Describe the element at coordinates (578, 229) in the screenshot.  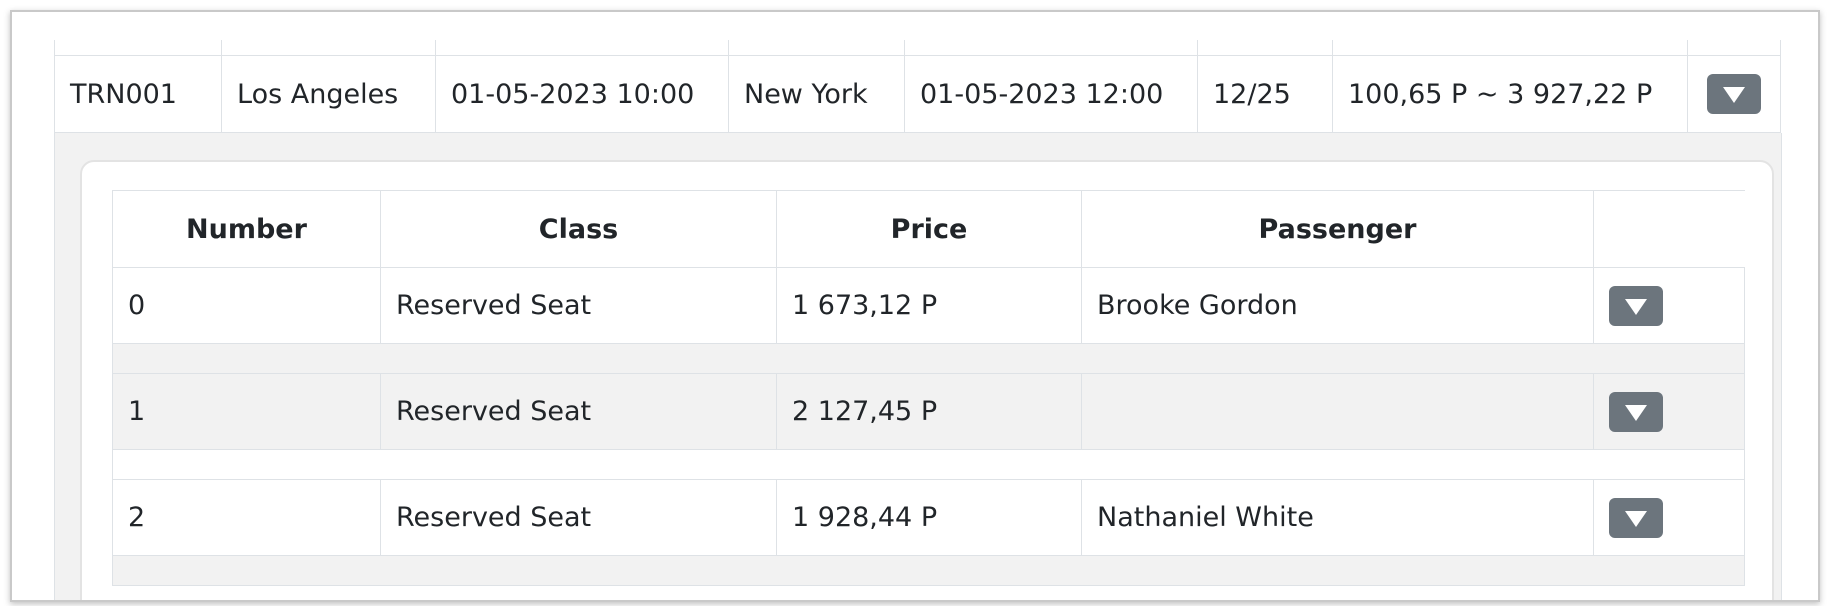
I see `header-class: Class` at that location.